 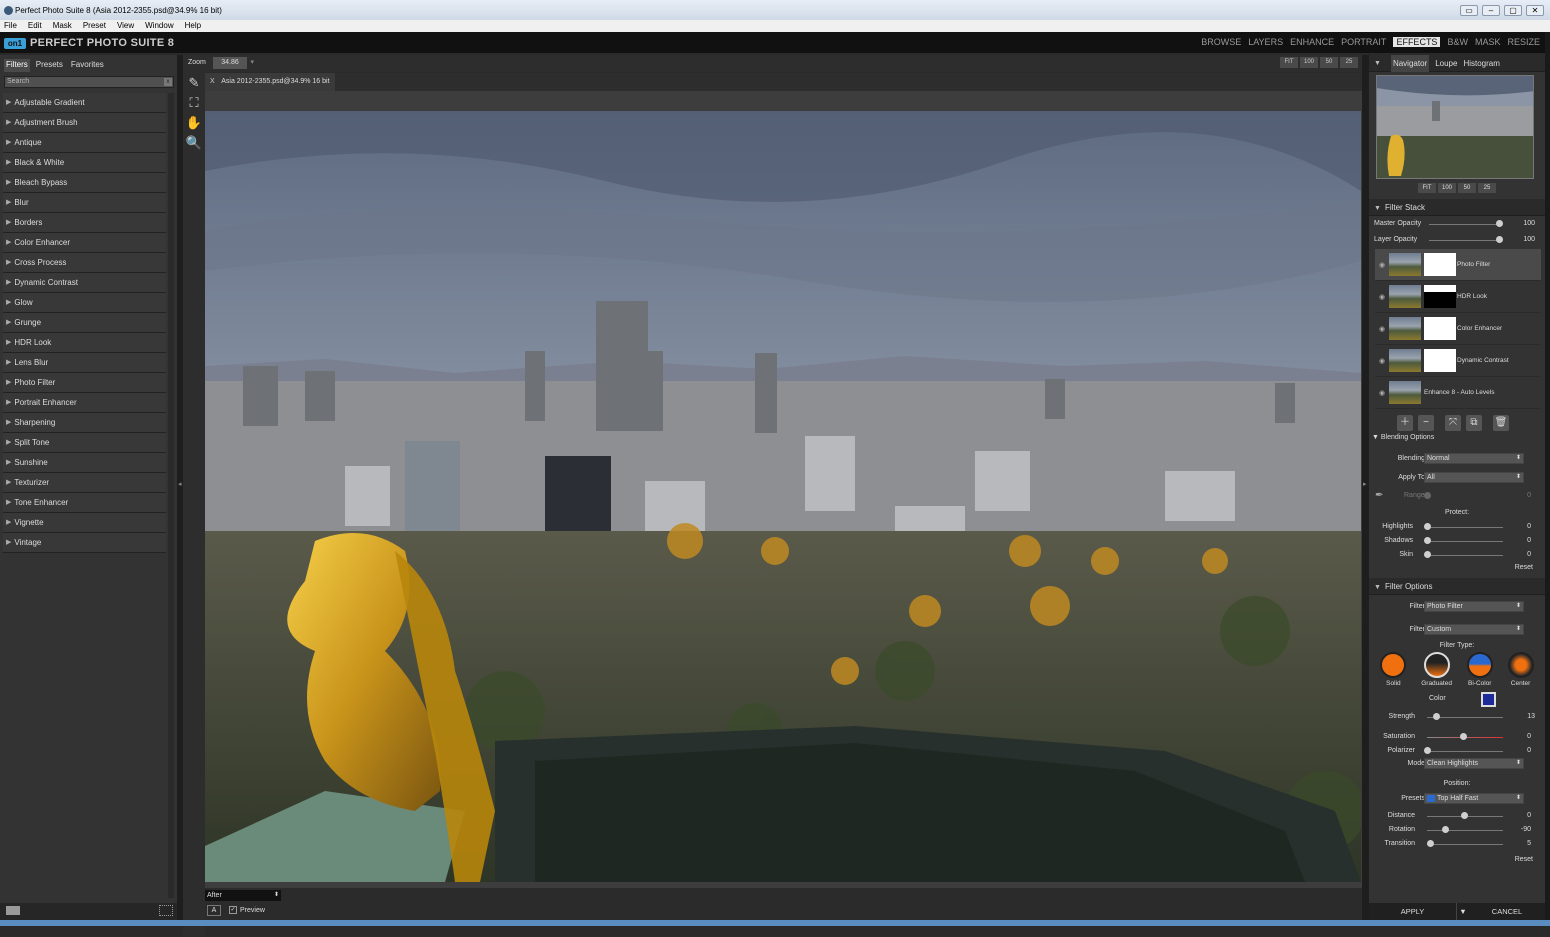 I want to click on collapse-right-icon: ▸, so click(x=1365, y=484).